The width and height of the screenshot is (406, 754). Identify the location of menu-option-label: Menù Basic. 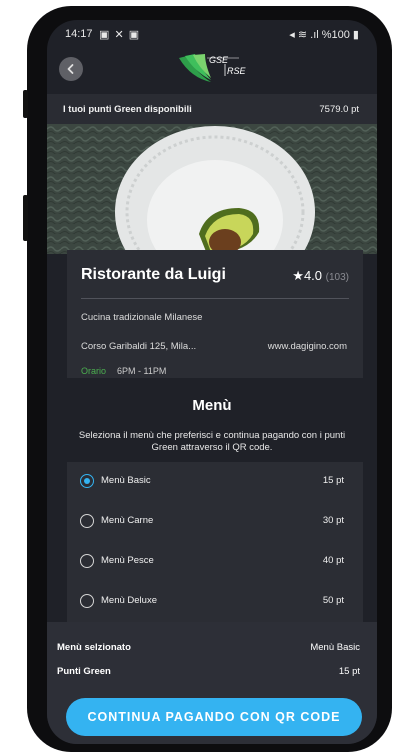
(126, 480).